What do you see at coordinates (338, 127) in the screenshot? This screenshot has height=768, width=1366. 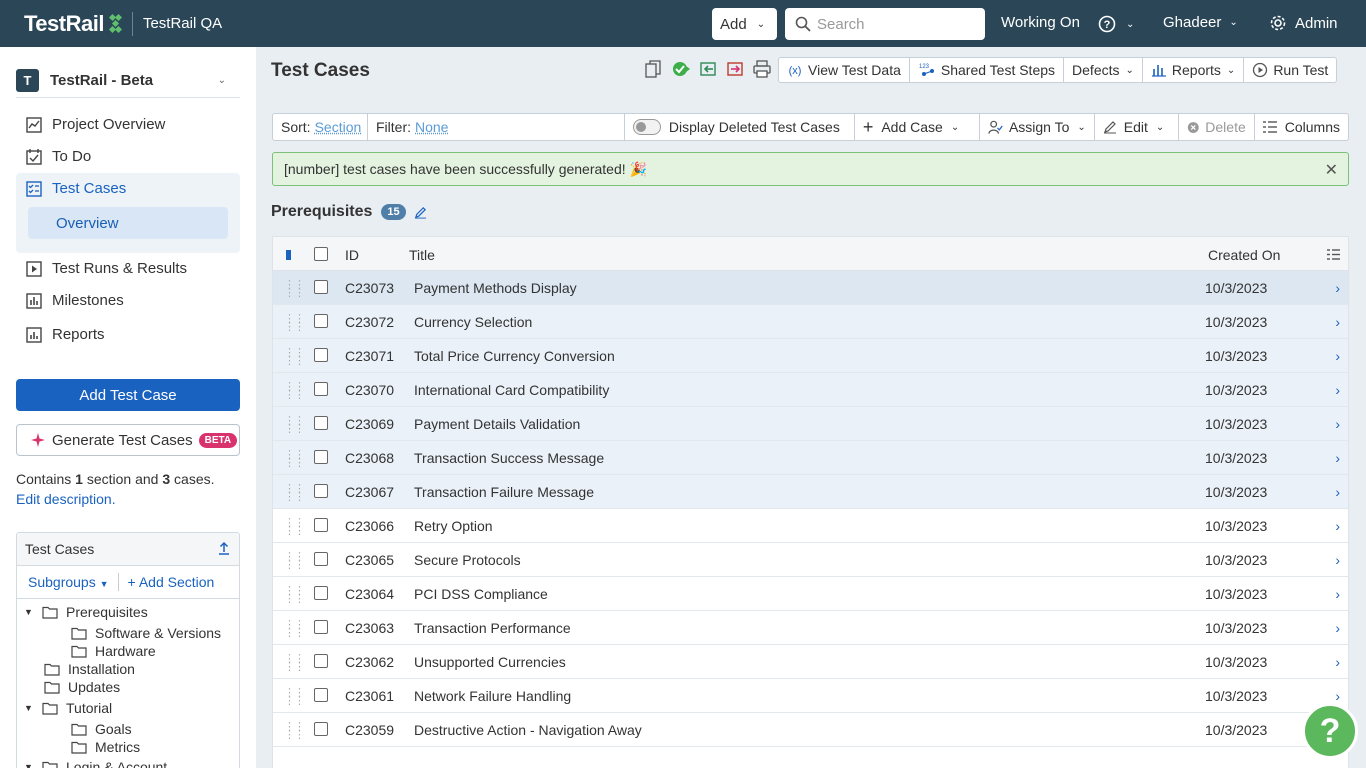 I see `sort-value-link: Section` at bounding box center [338, 127].